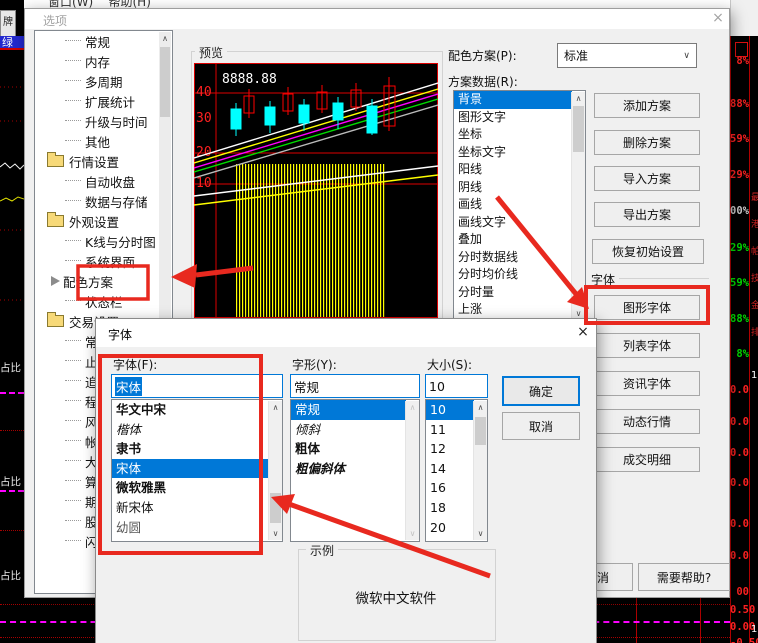  I want to click on font-size-input: 10, so click(456, 386).